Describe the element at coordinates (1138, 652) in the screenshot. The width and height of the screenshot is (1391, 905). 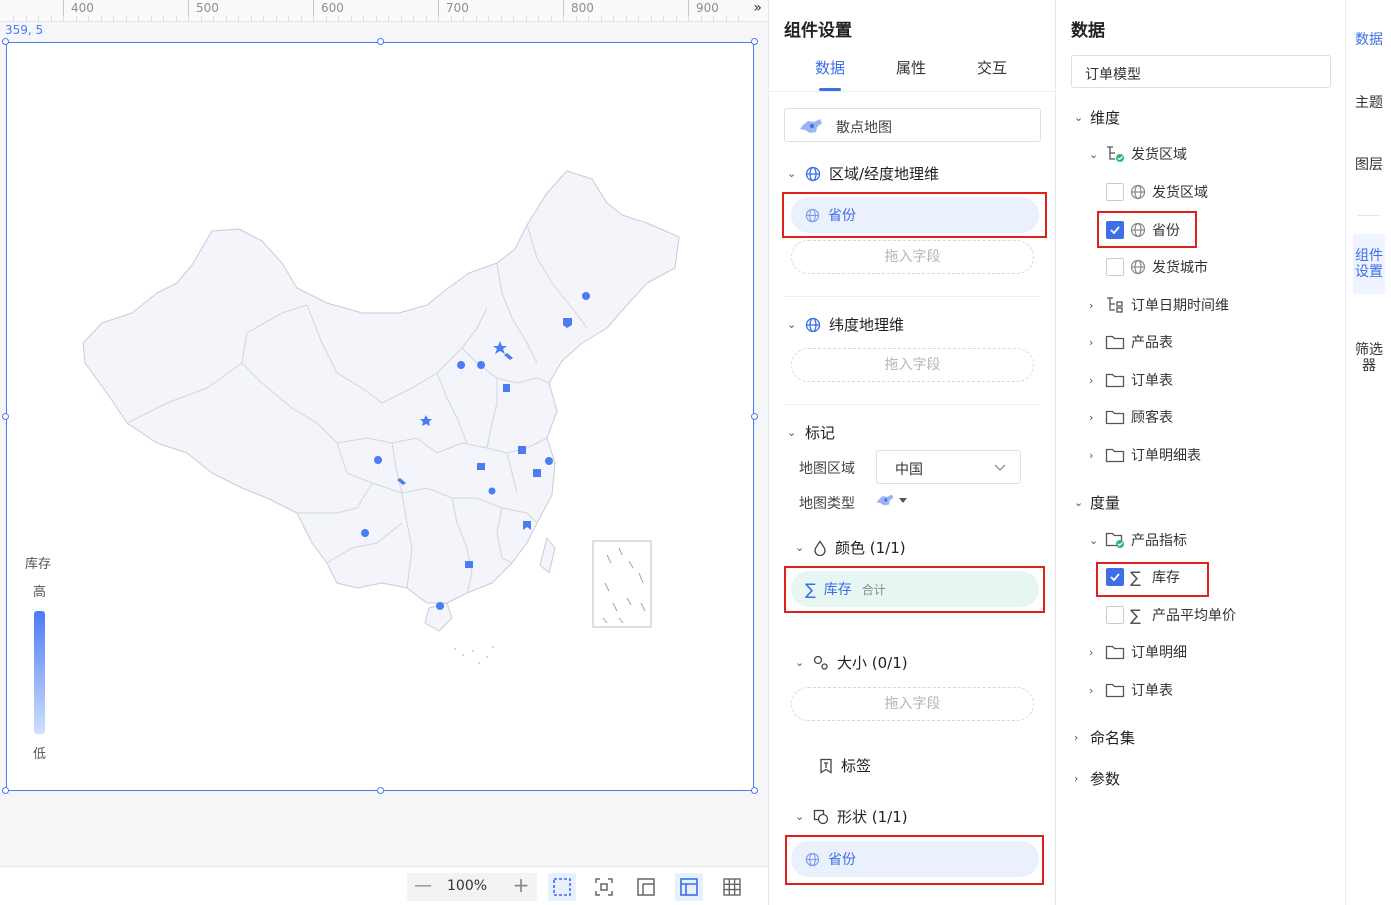
I see `tree-folder-order-detail: › 订单明细` at that location.